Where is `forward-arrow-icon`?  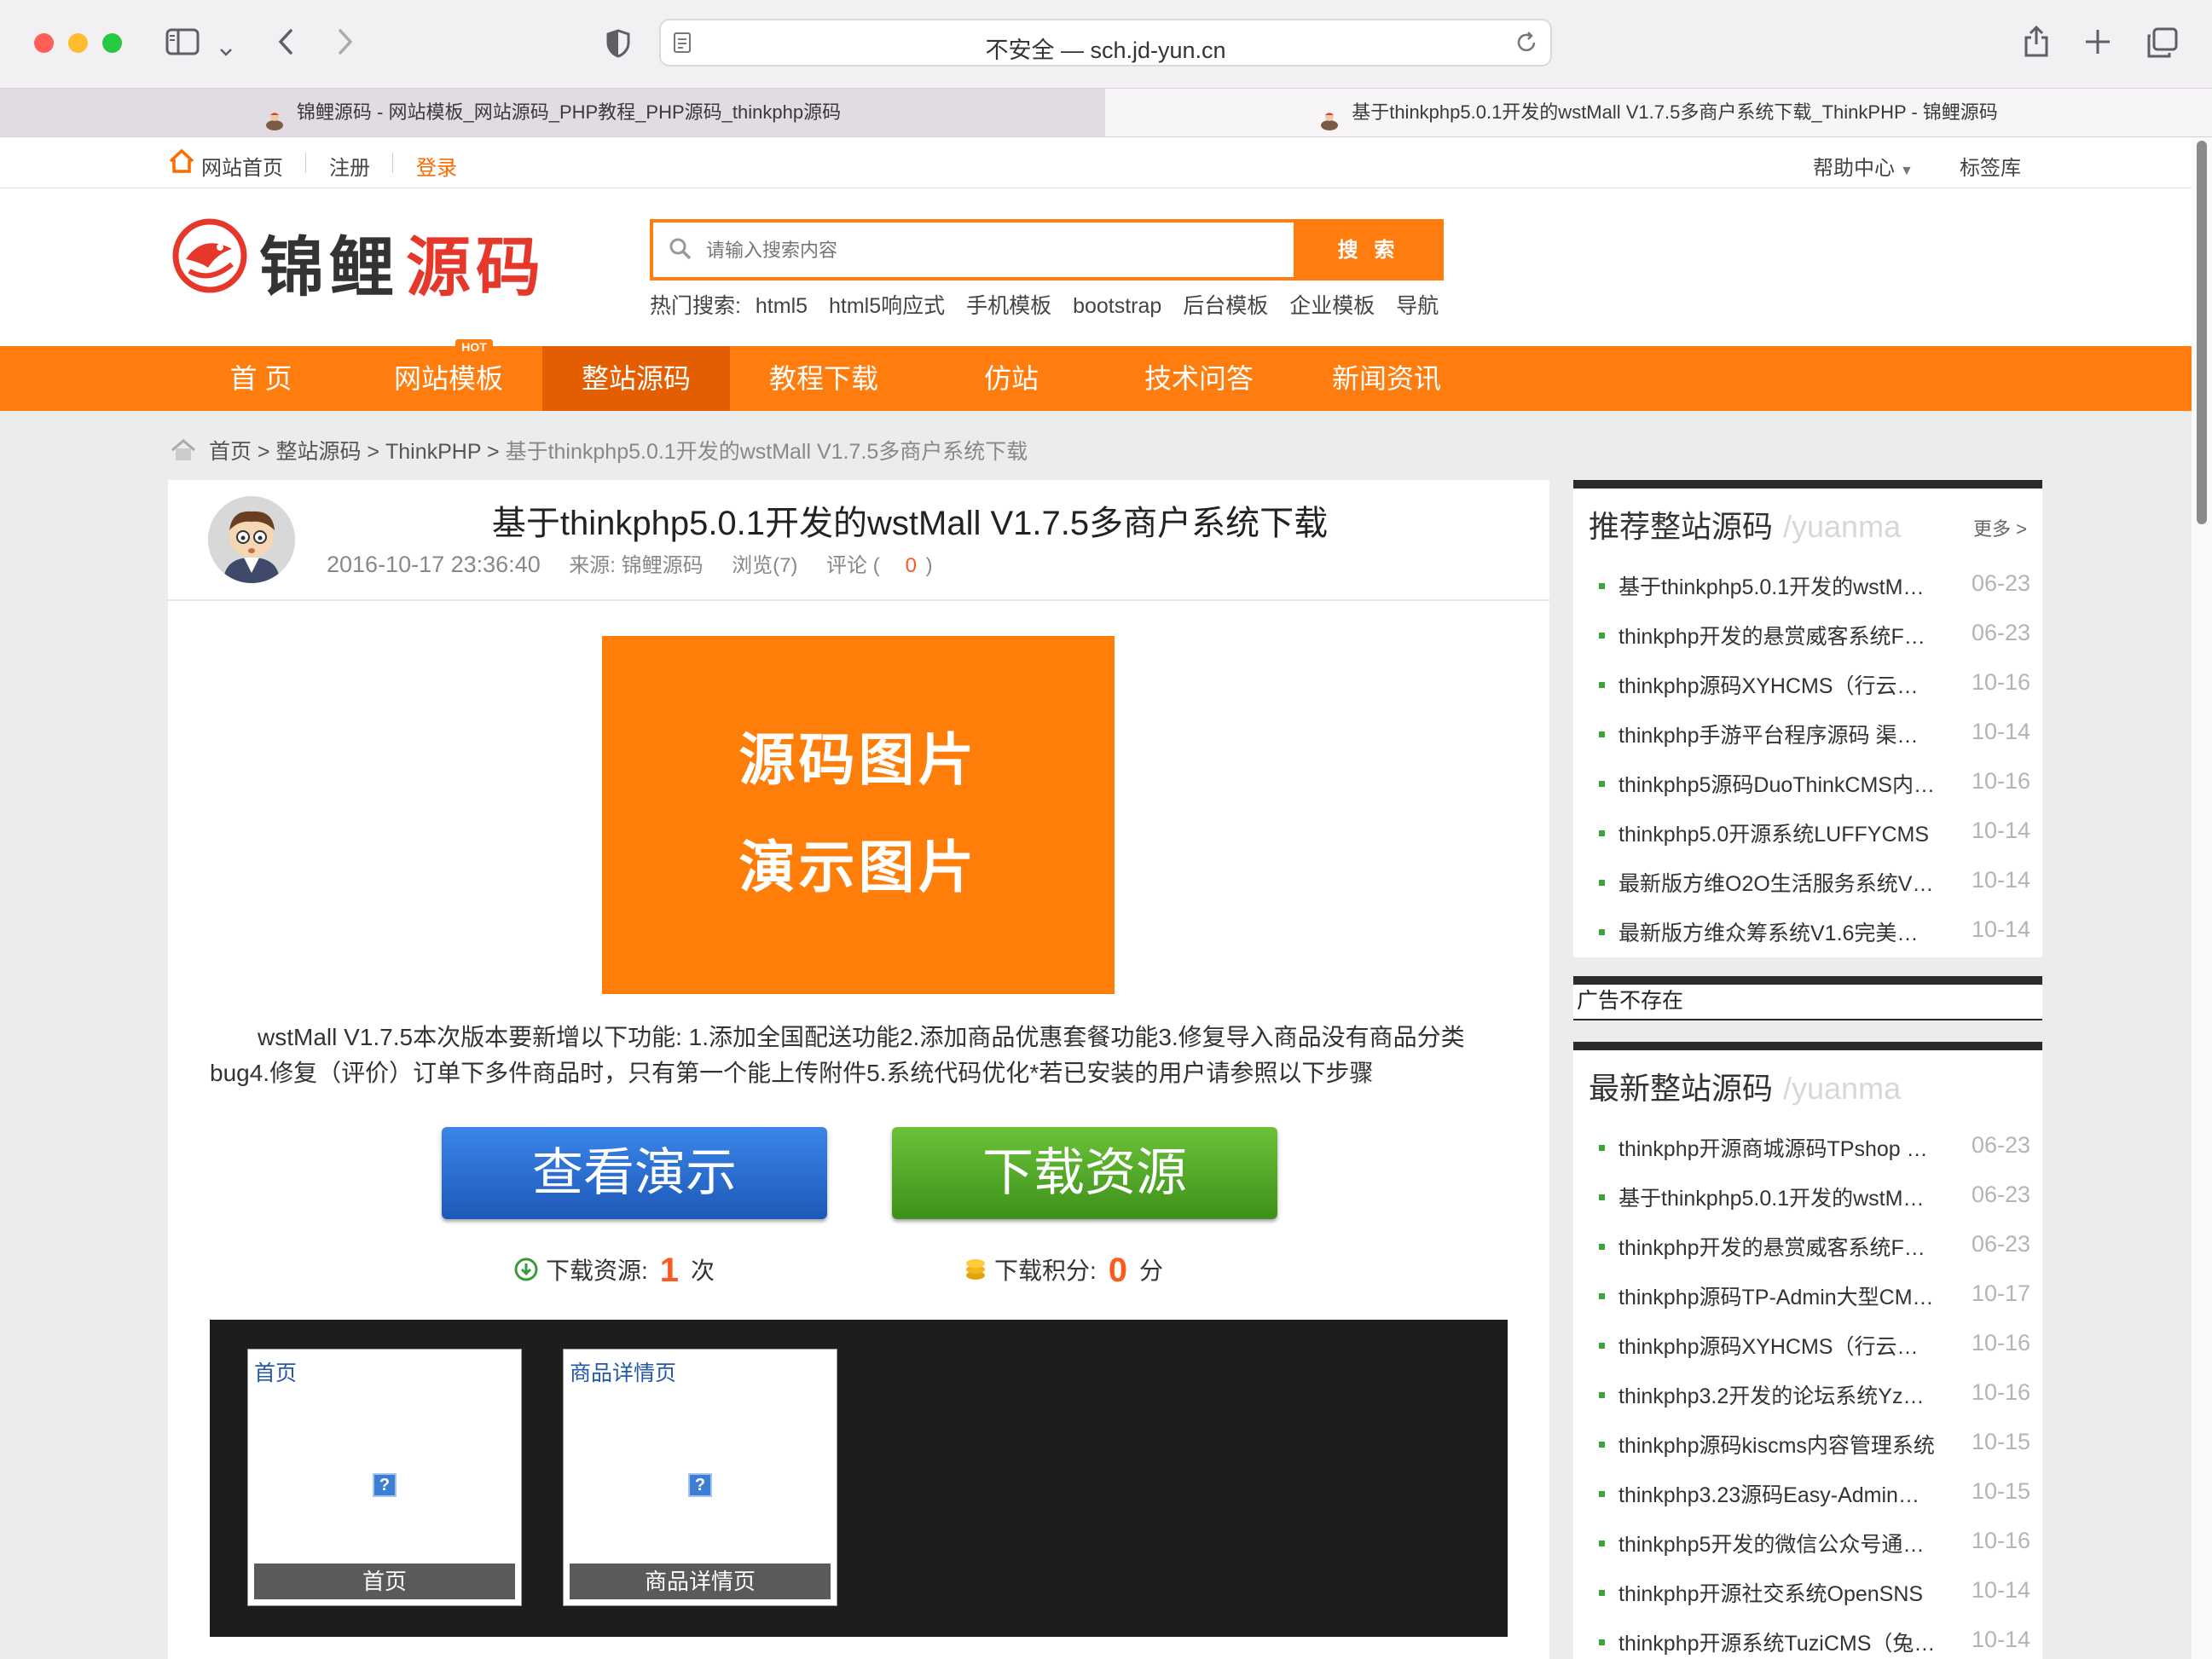
forward-arrow-icon is located at coordinates (346, 44).